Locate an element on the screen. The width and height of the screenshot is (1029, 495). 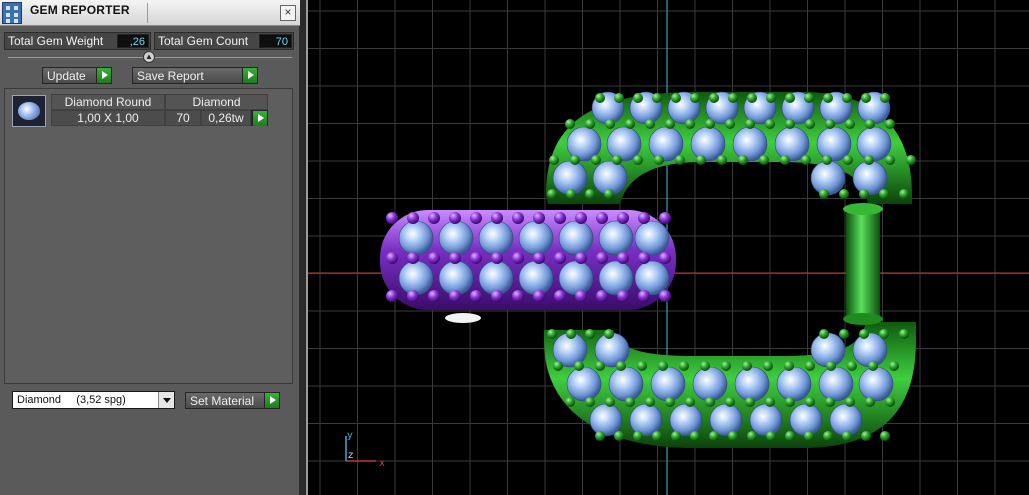
set-material-button: Set Material is located at coordinates (232, 400).